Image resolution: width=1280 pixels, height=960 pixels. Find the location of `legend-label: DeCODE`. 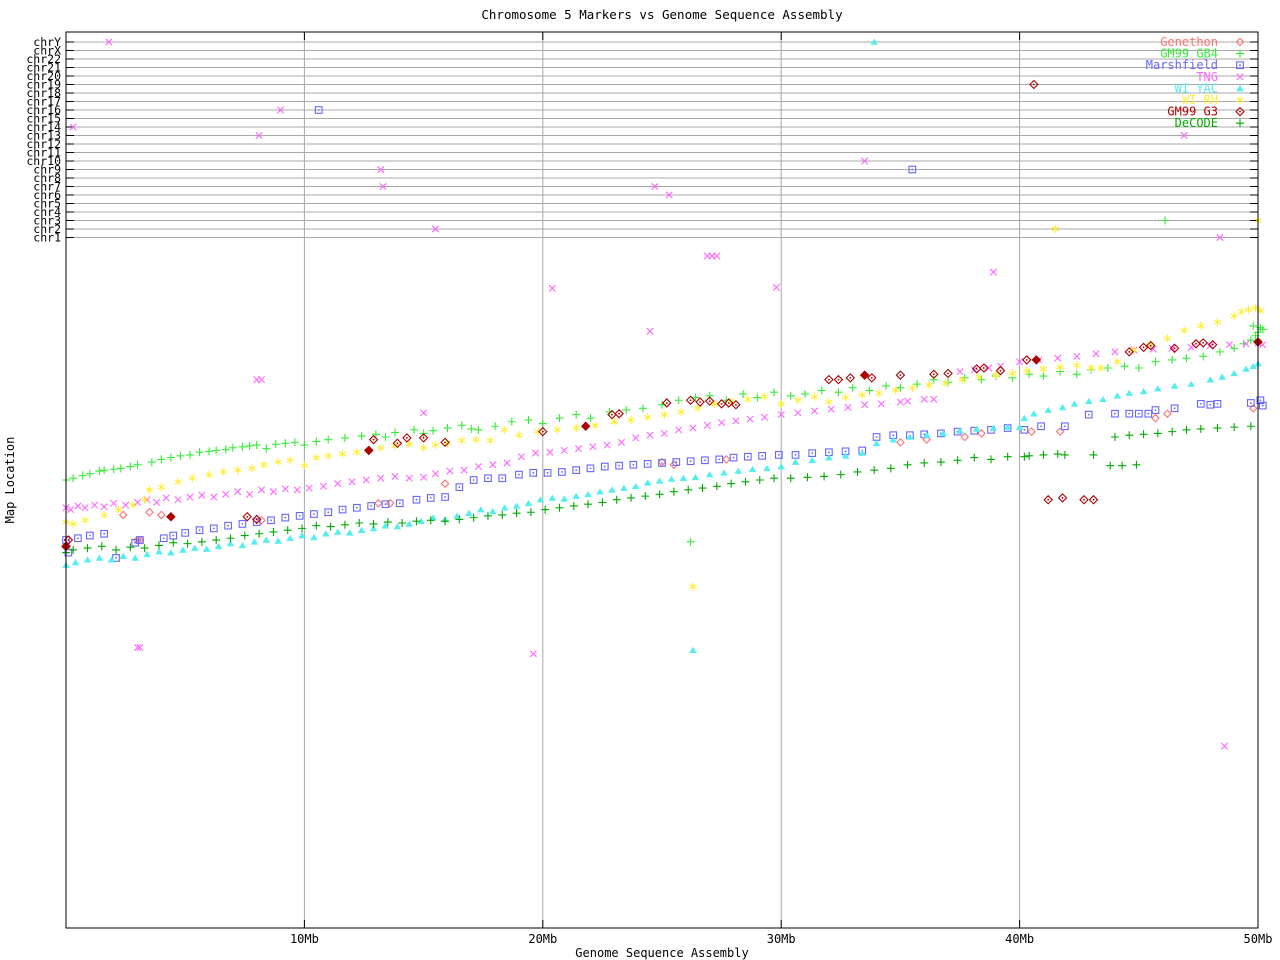

legend-label: DeCODE is located at coordinates (1196, 123).